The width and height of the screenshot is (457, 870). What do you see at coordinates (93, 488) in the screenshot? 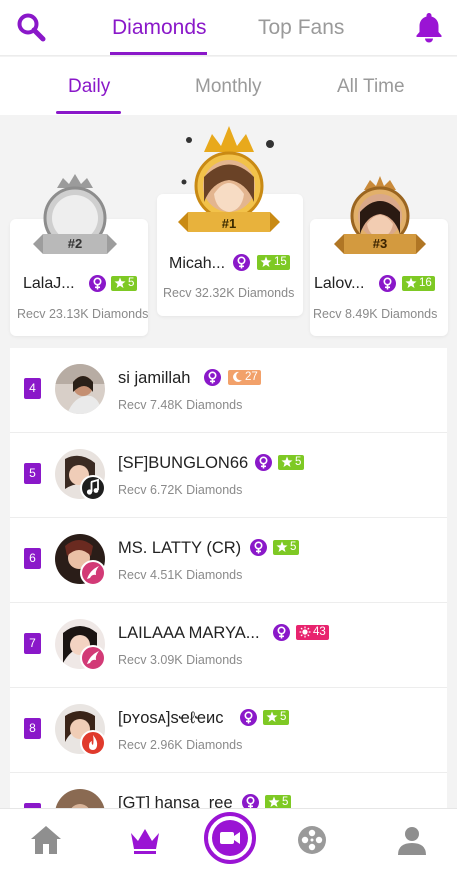
I see `music-note-icon` at bounding box center [93, 488].